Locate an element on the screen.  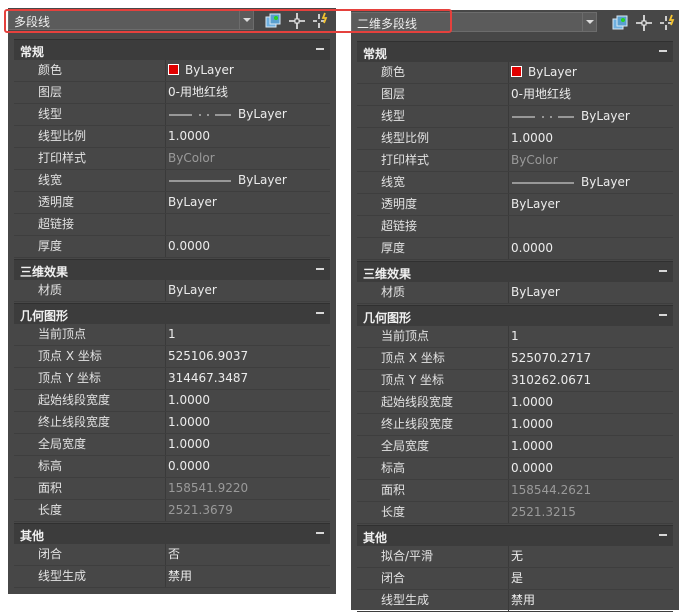
property-row: 顶点 X 坐标 525106.9037 is located at coordinates (172, 357).